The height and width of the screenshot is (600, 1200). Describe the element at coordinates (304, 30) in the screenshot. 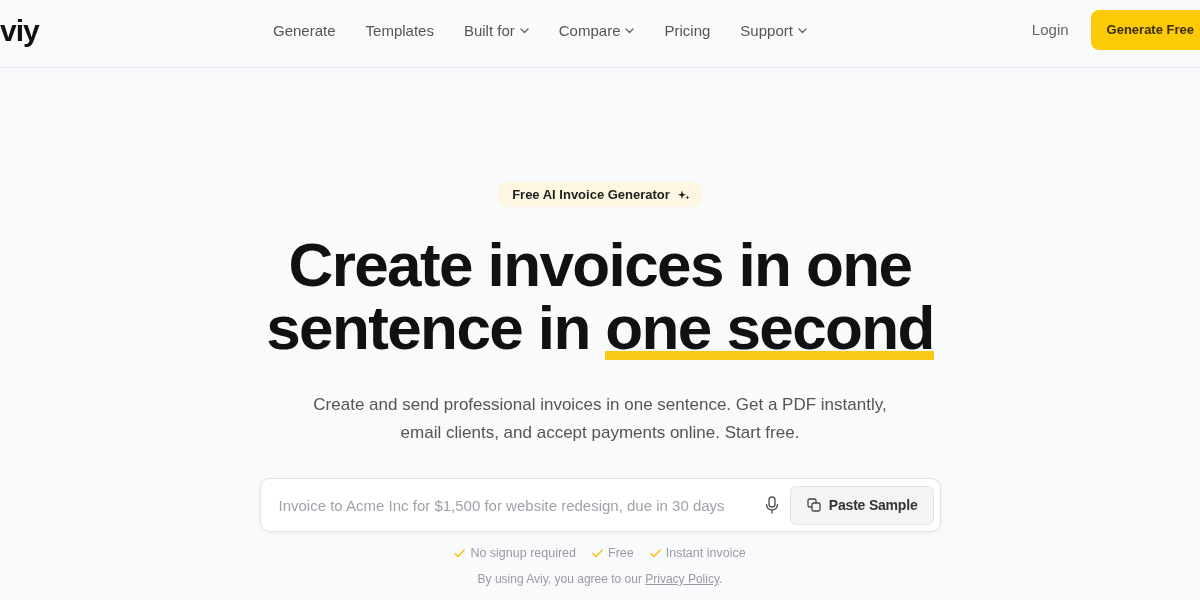

I see `nav-link: Generate` at that location.